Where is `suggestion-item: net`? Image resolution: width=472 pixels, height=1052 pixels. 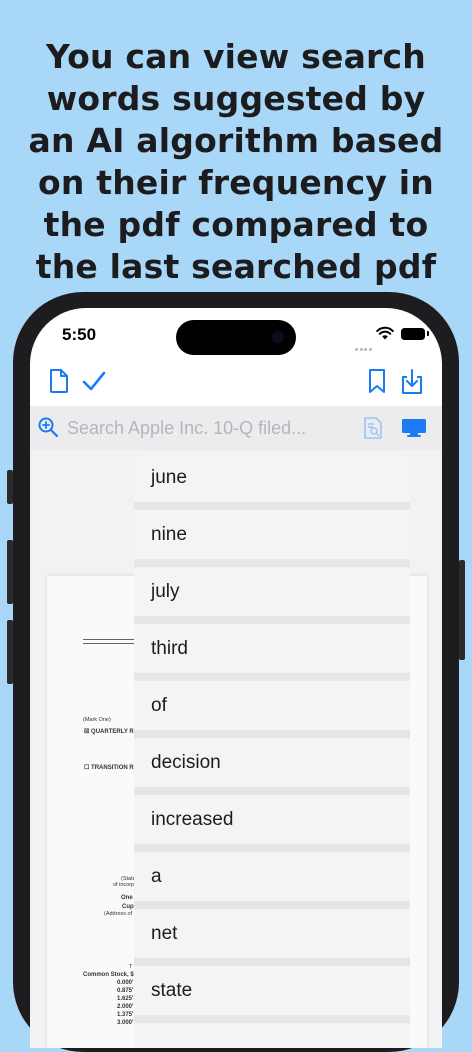 suggestion-item: net is located at coordinates (272, 933).